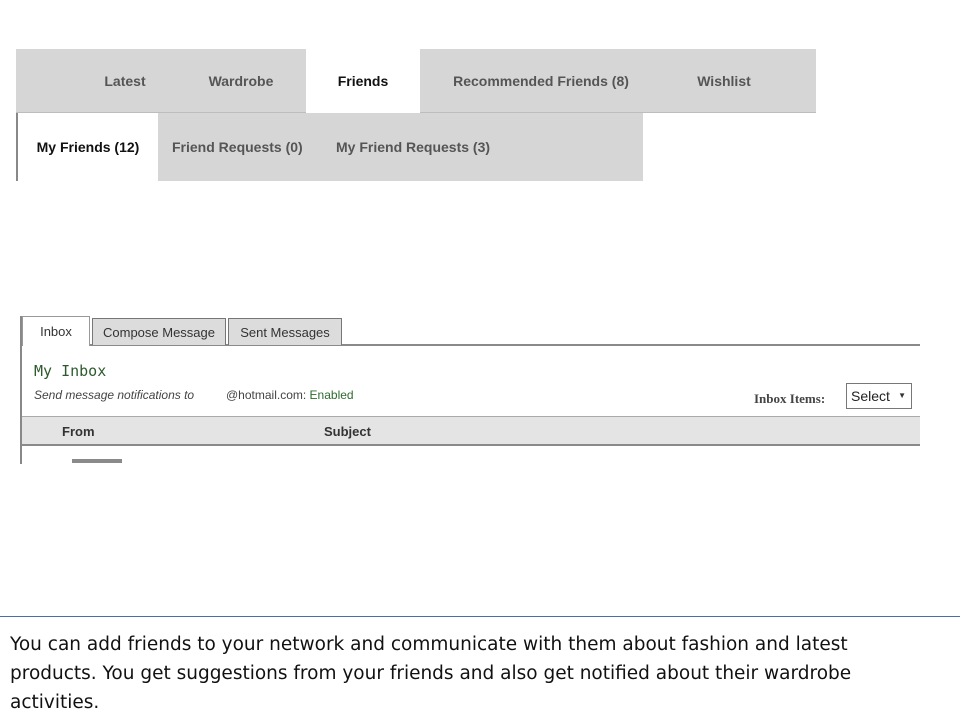 The height and width of the screenshot is (720, 960). I want to click on message-tab-bar: Inbox Compose Message Sent Messages, so click(471, 331).